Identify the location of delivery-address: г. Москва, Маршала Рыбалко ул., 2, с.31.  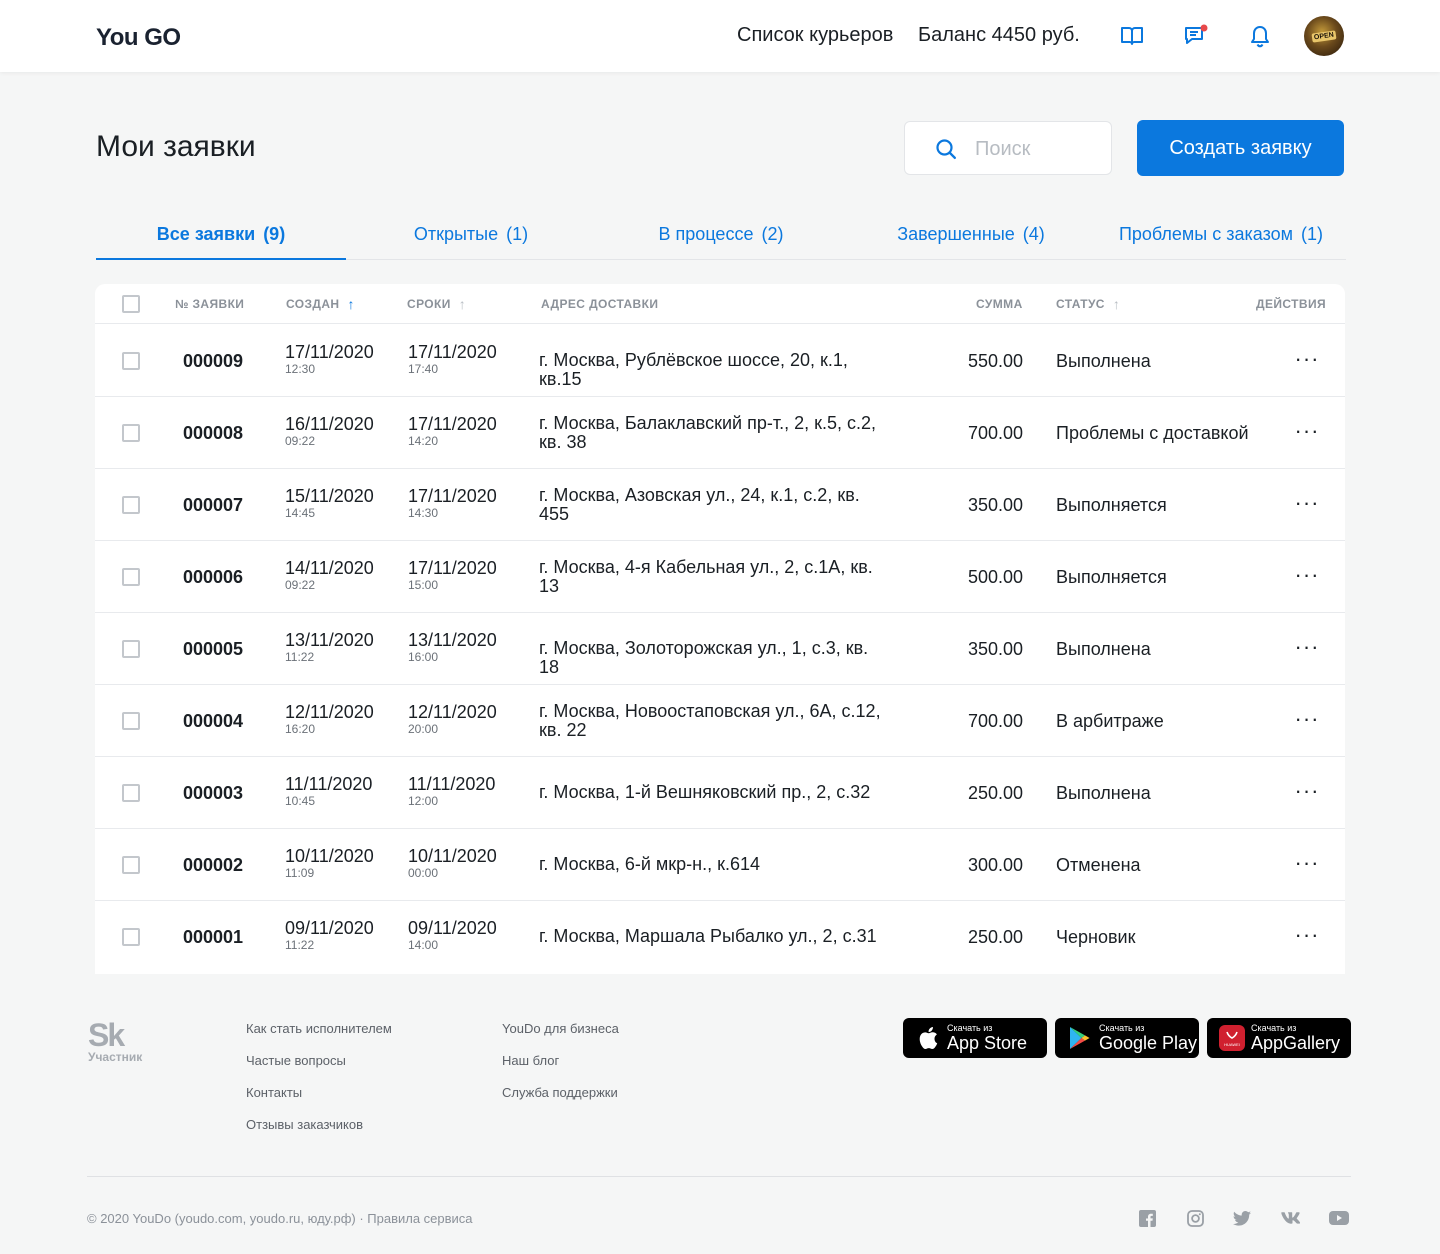
(708, 936).